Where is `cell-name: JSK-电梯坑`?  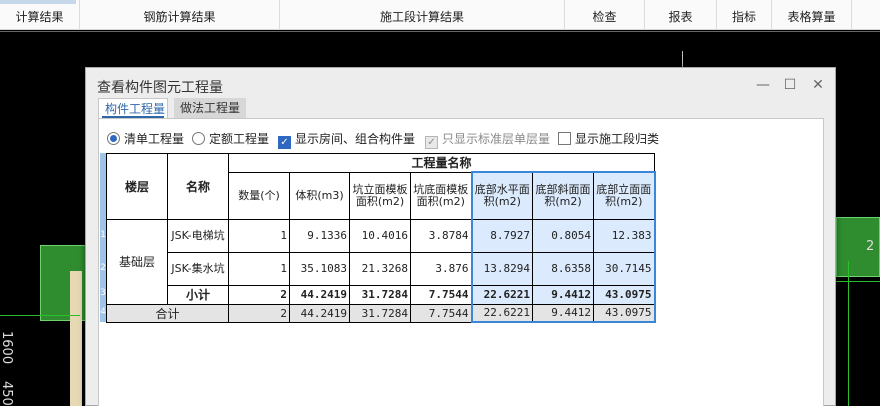
cell-name: JSK-电梯坑 is located at coordinates (198, 235).